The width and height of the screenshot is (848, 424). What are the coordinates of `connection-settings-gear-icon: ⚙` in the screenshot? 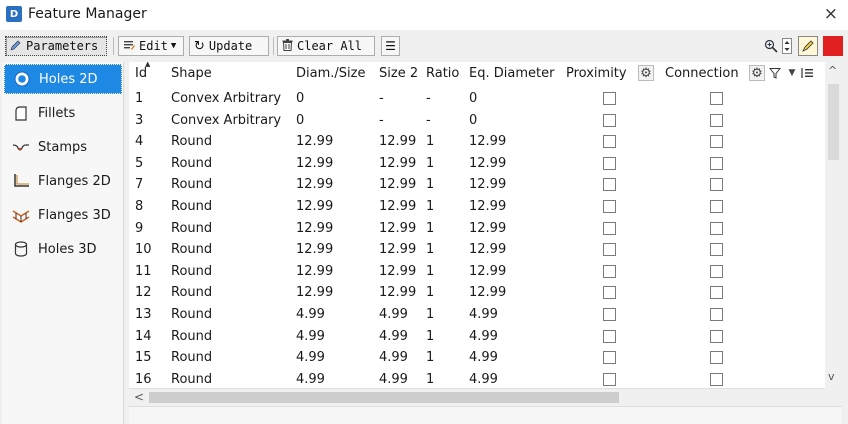 It's located at (757, 73).